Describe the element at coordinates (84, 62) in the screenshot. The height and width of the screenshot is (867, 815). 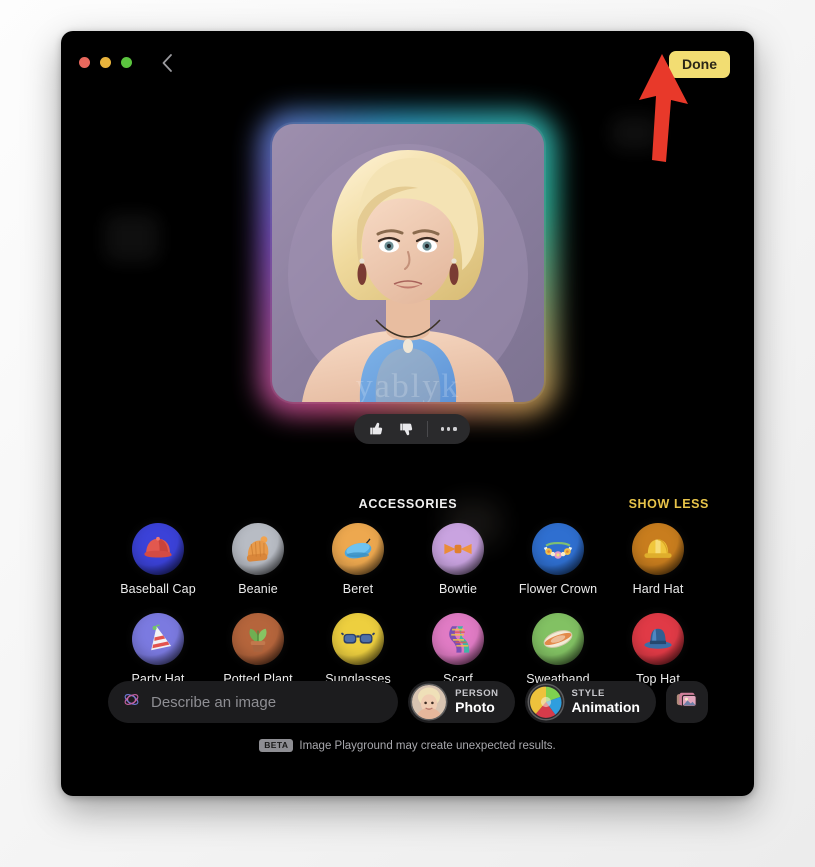
I see `close-button` at that location.